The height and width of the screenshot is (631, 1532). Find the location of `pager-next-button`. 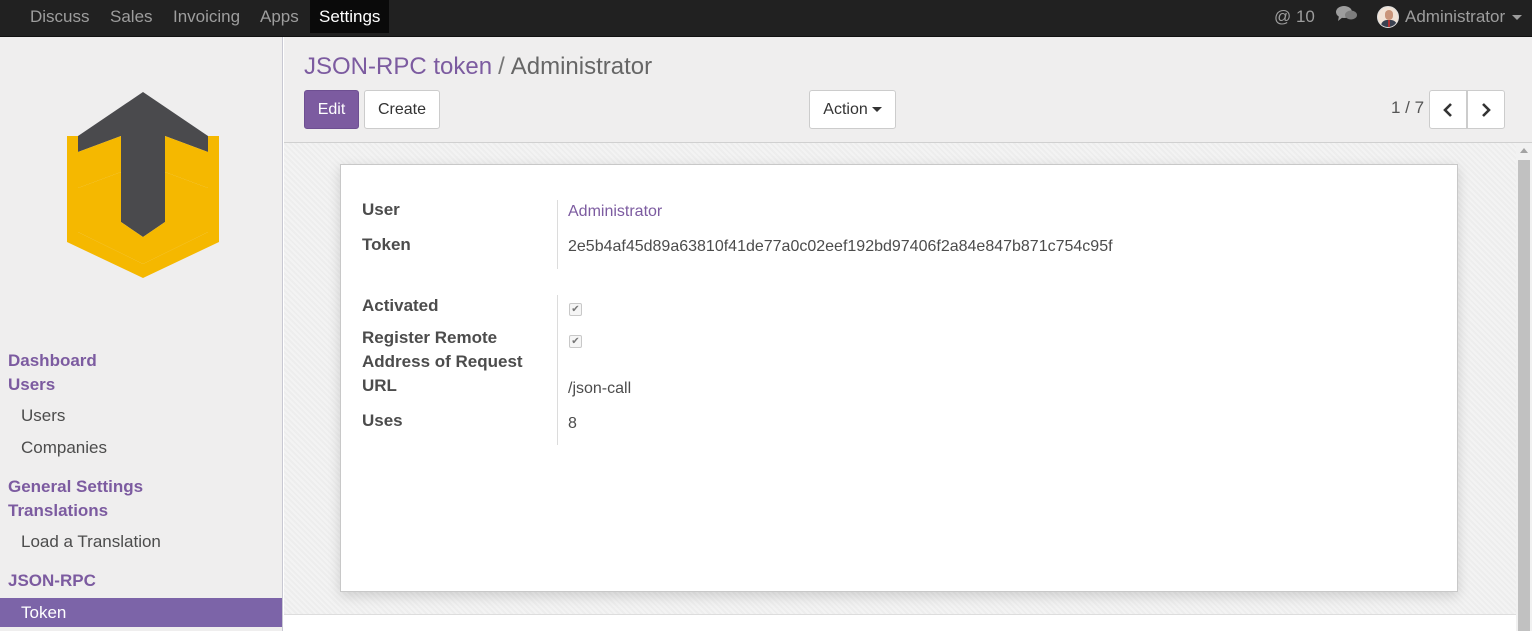

pager-next-button is located at coordinates (1486, 109).